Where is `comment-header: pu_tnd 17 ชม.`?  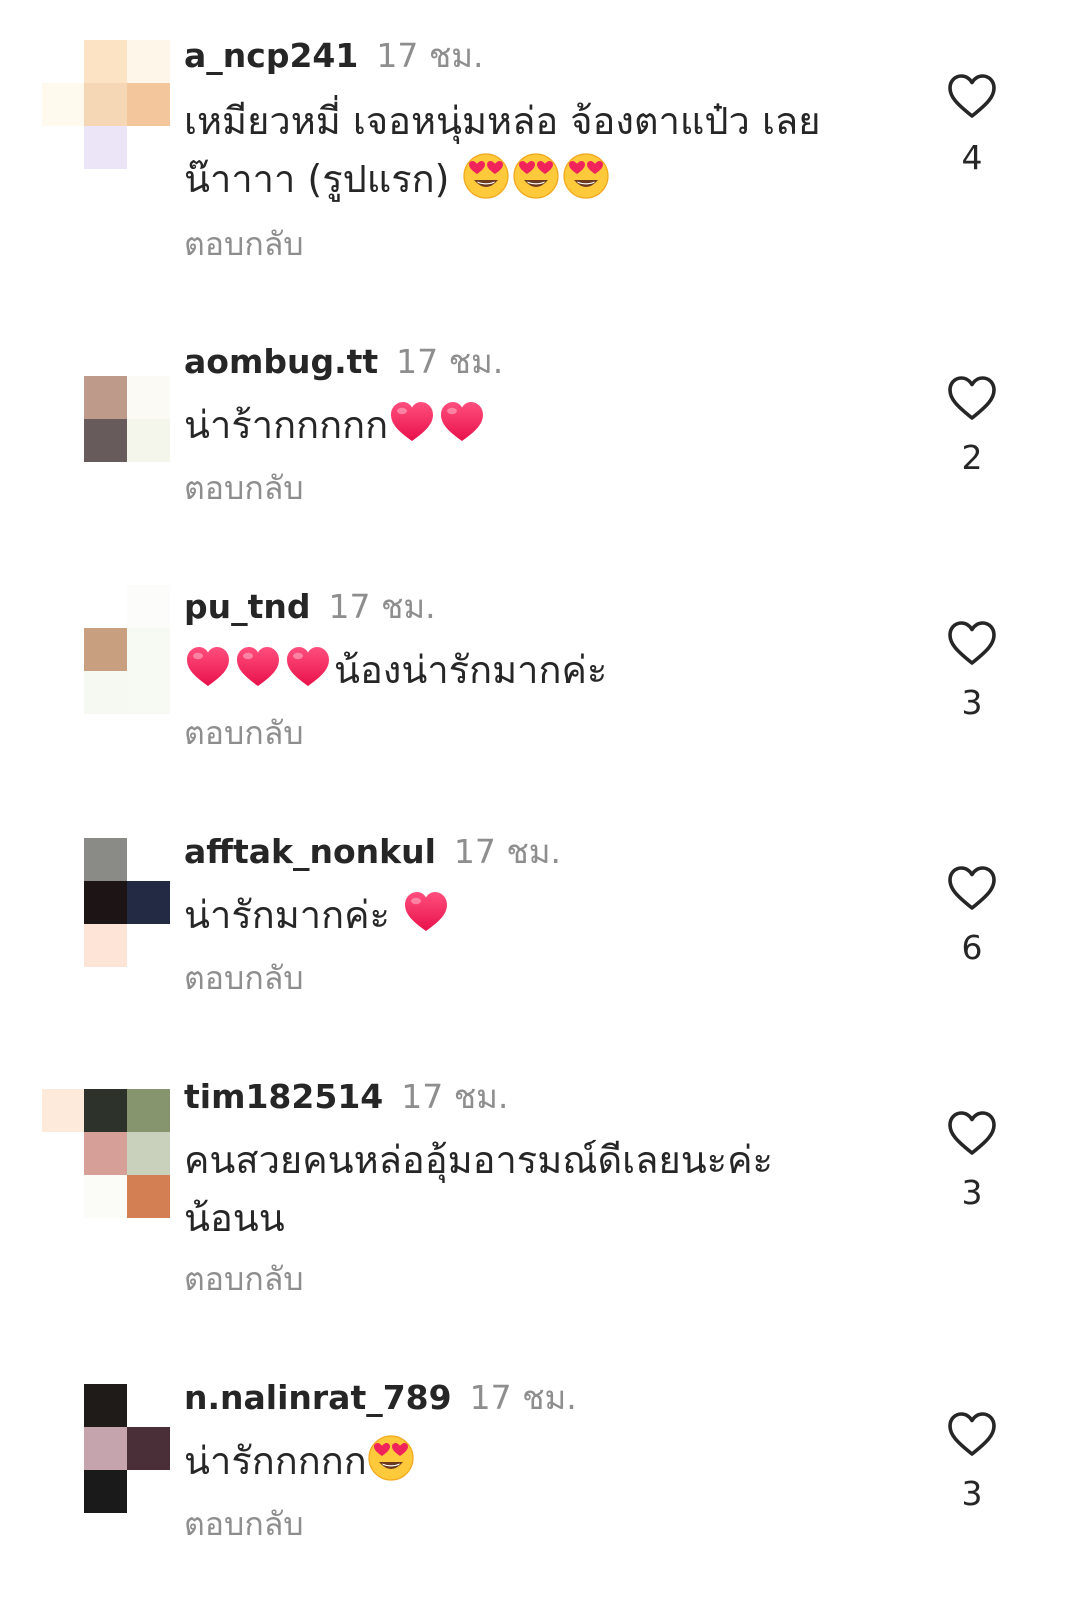
comment-header: pu_tnd 17 ชม. is located at coordinates (310, 610).